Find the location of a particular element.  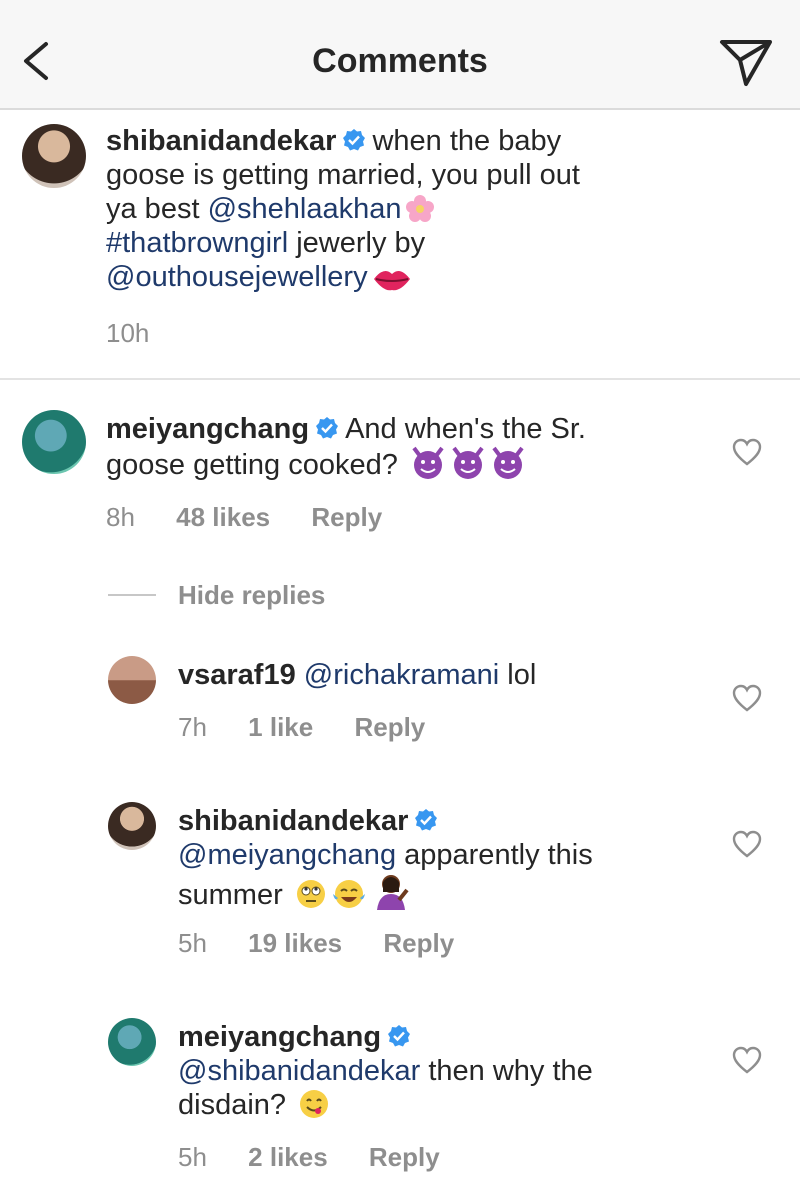

reply-line-2: disdain? is located at coordinates (232, 1105).